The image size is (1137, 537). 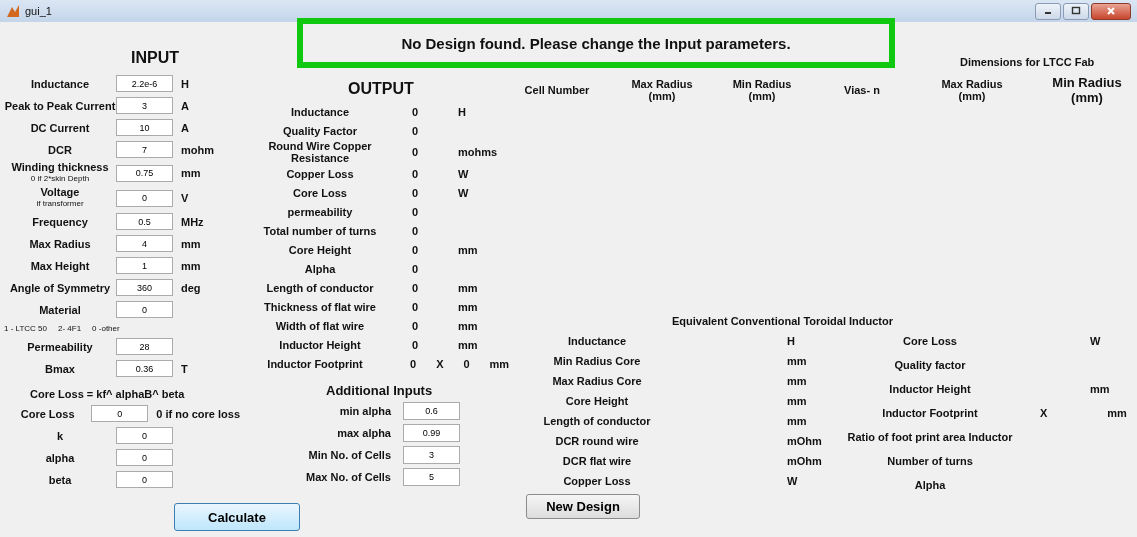 What do you see at coordinates (930, 460) in the screenshot?
I see `result-label: Number of turns` at bounding box center [930, 460].